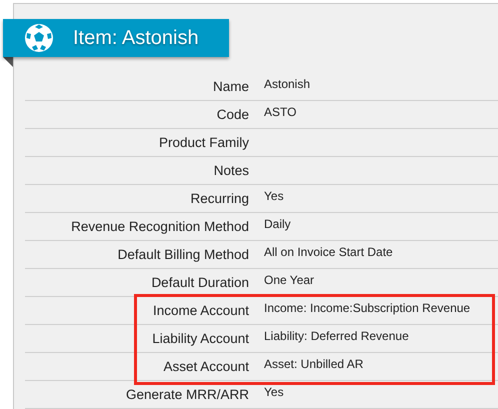  Describe the element at coordinates (200, 310) in the screenshot. I see `field-label: Income Account` at that location.